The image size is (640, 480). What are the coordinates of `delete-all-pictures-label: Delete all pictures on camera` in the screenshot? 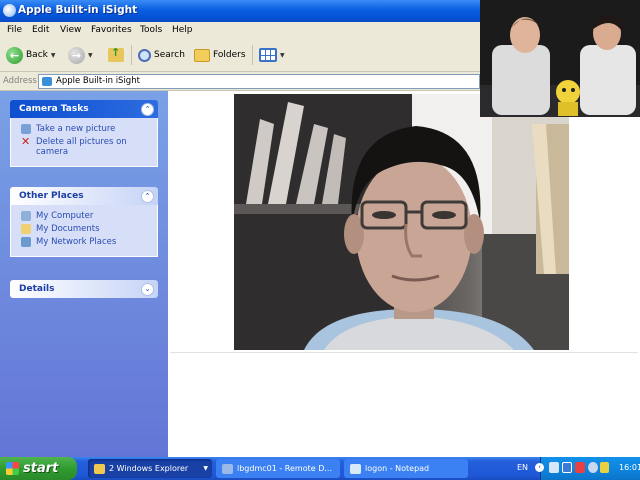 It's located at (81, 147).